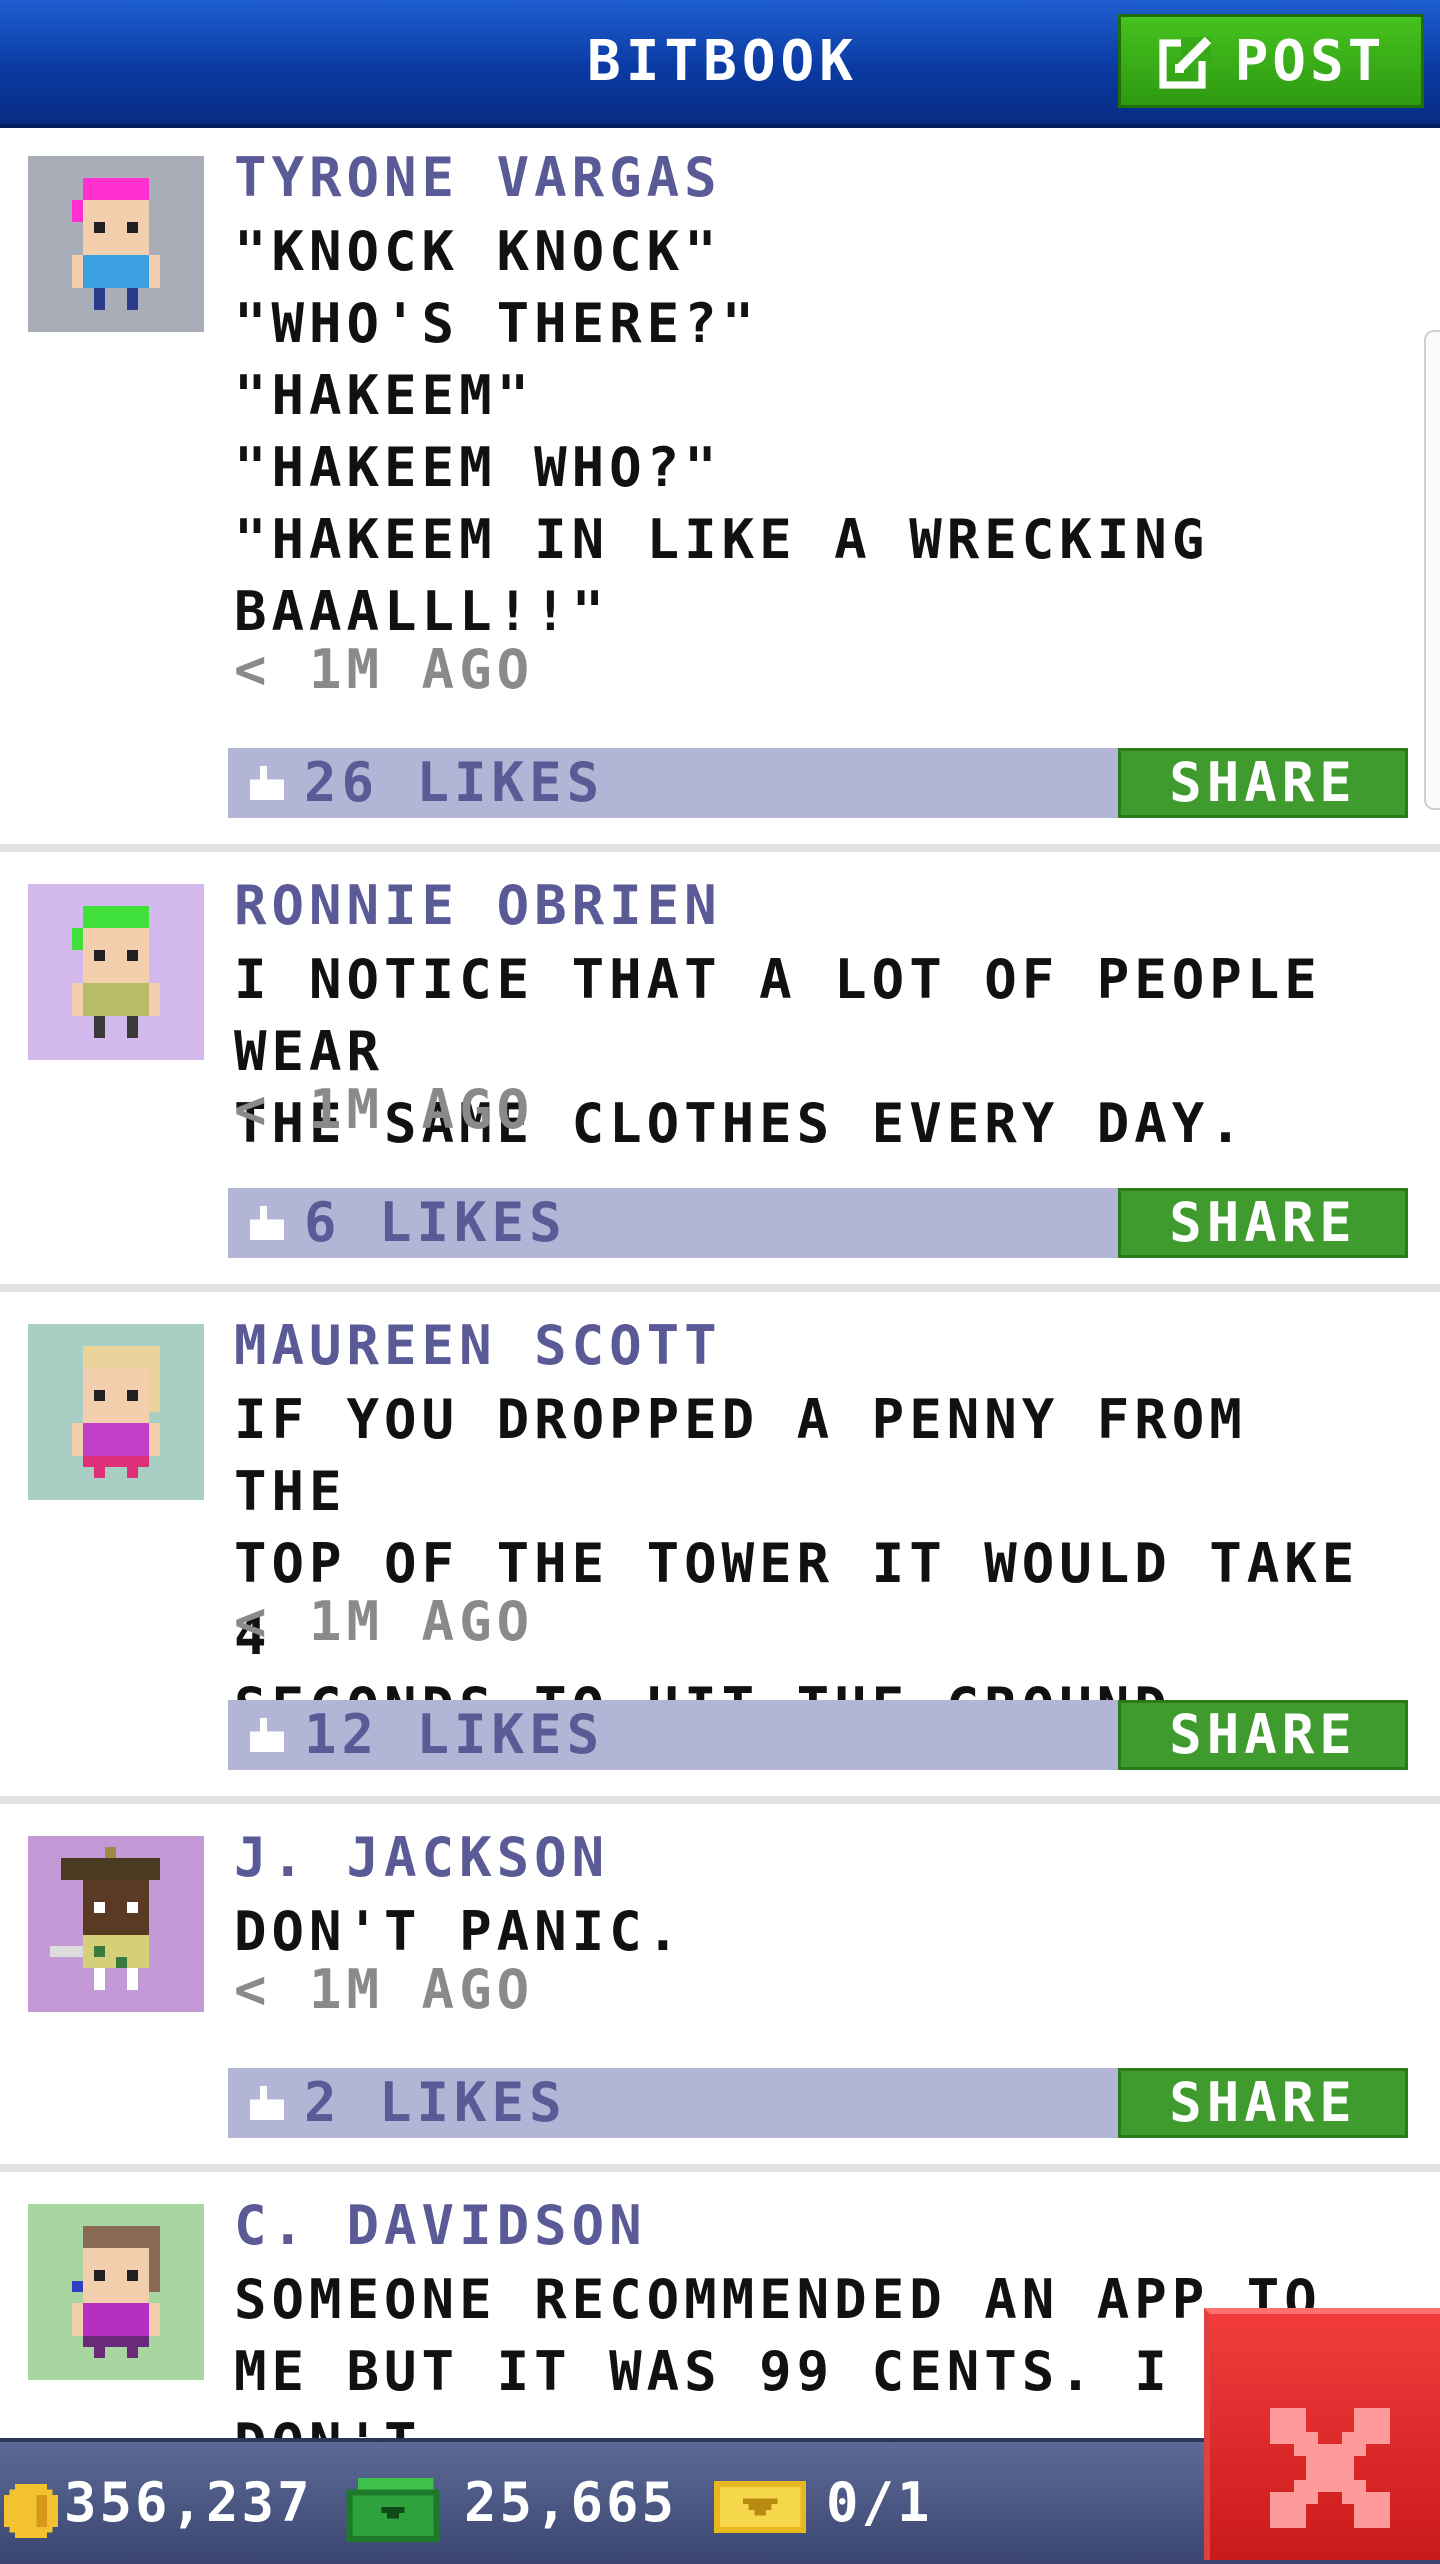 Image resolution: width=1440 pixels, height=2564 pixels. Describe the element at coordinates (879, 2502) in the screenshot. I see `ticket-count: 0/1` at that location.